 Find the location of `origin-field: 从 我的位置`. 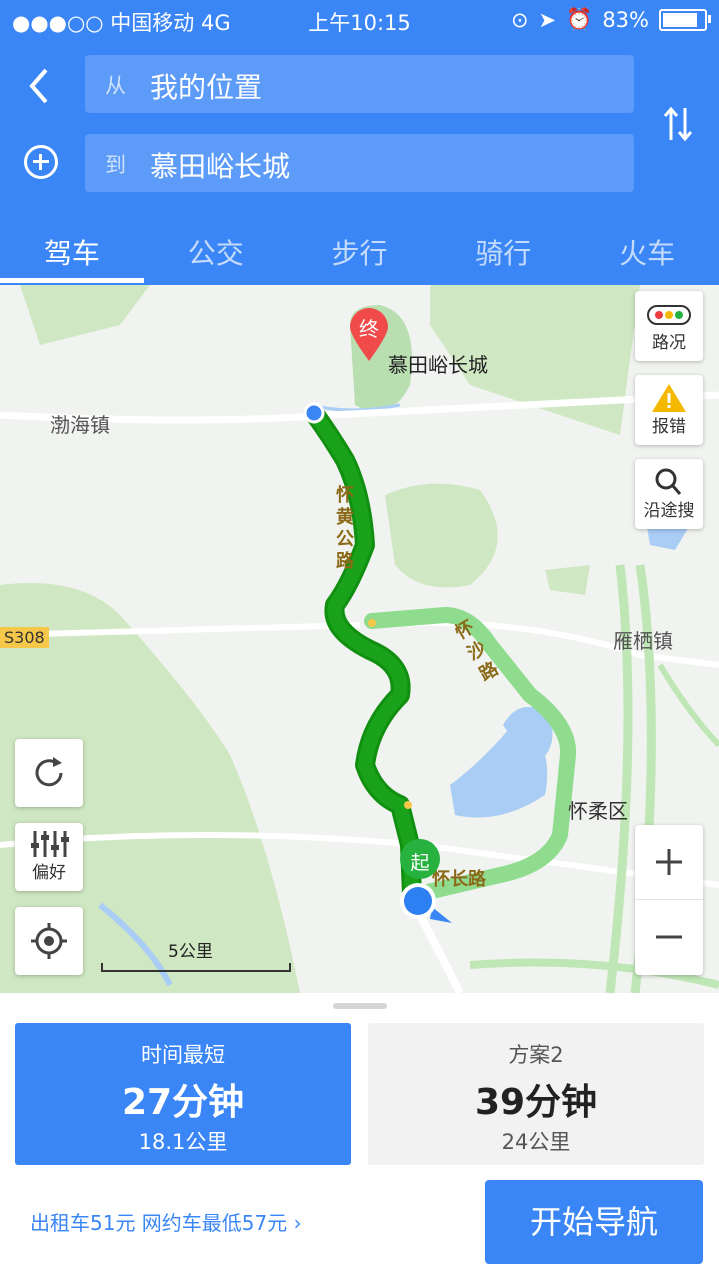

origin-field: 从 我的位置 is located at coordinates (359, 84).